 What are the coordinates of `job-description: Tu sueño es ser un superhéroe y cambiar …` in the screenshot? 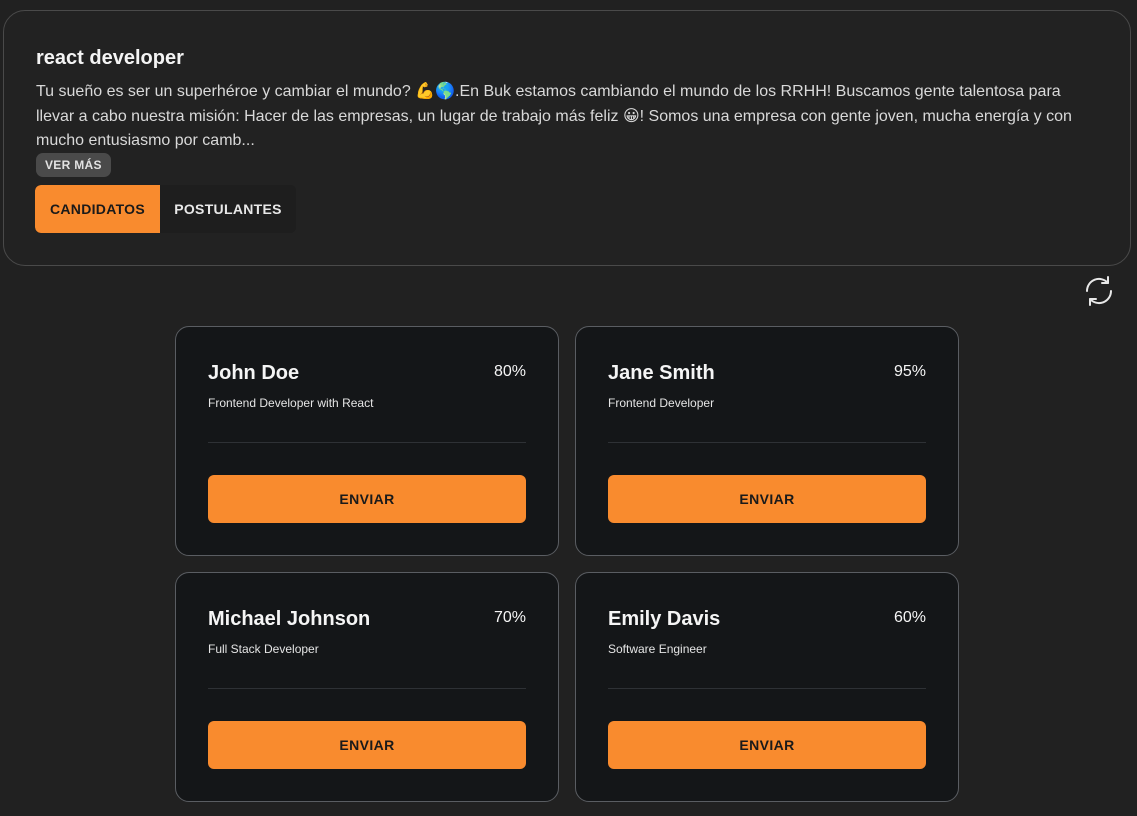 It's located at (554, 116).